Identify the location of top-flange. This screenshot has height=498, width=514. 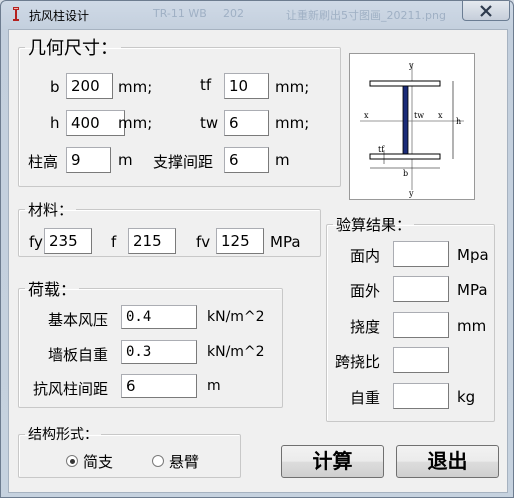
(405, 83).